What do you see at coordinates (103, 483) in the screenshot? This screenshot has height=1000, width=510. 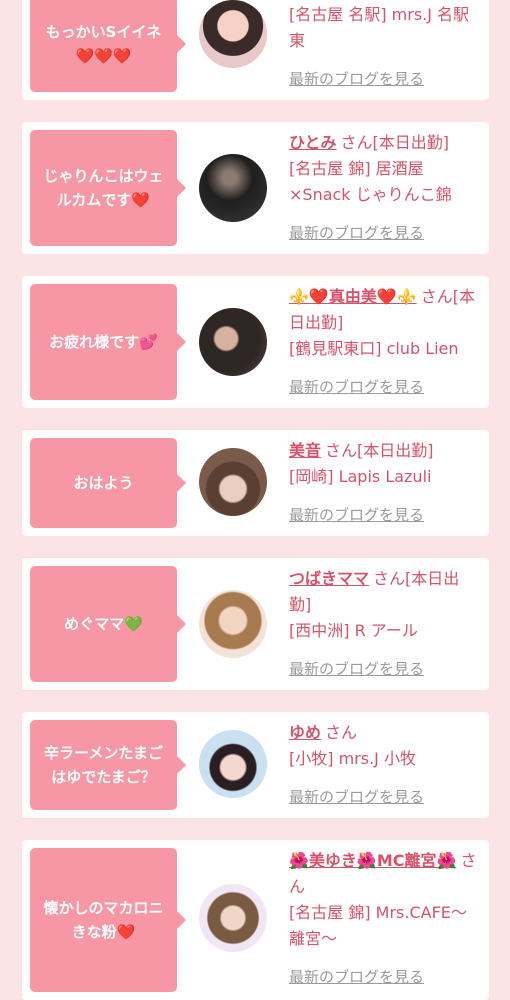 I see `message-text: おはよう` at bounding box center [103, 483].